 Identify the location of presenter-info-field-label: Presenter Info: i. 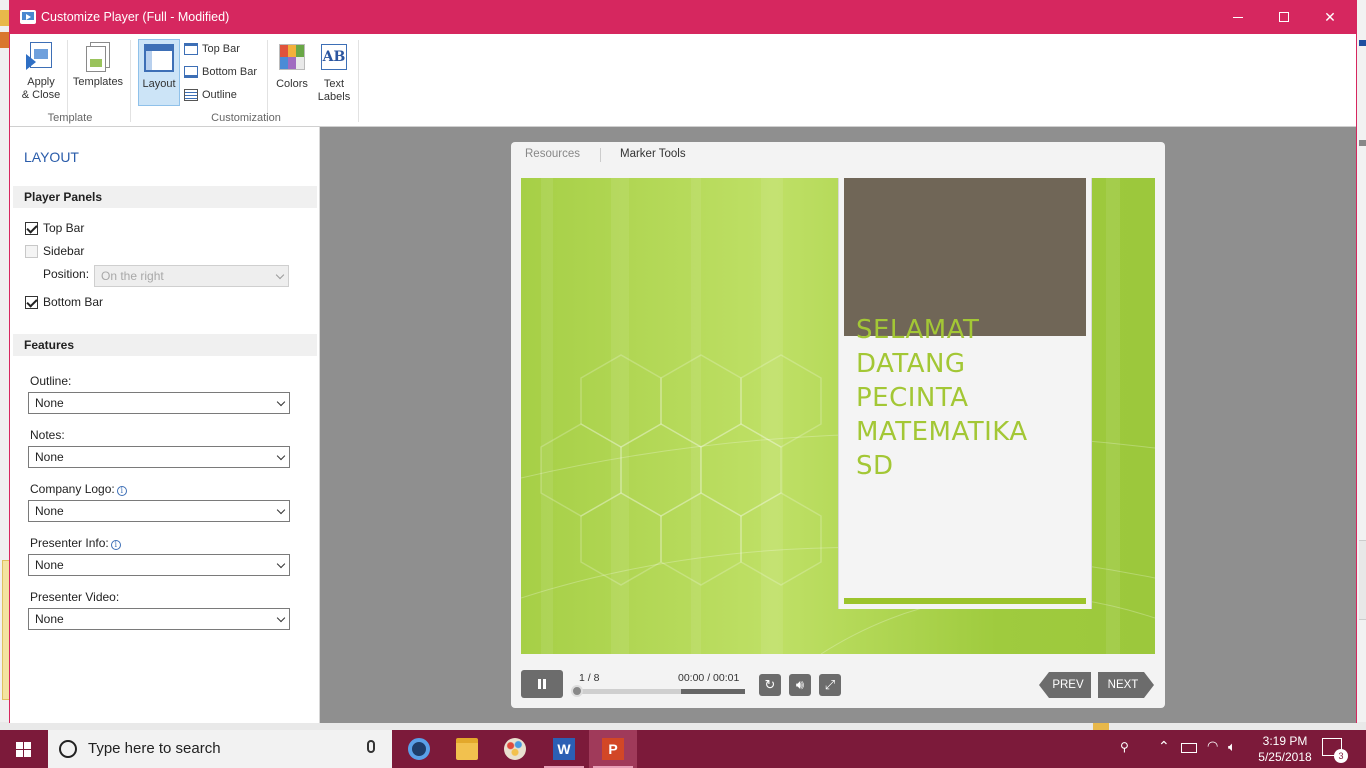
(75, 543).